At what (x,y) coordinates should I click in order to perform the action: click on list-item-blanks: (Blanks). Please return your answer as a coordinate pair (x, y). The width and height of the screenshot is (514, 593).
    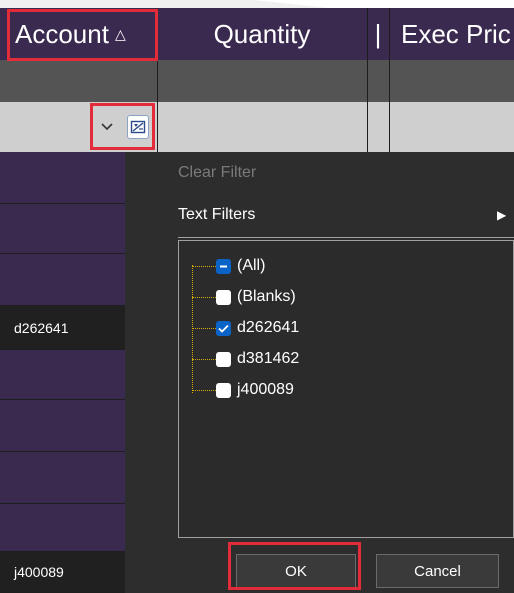
    Looking at the image, I should click on (244, 297).